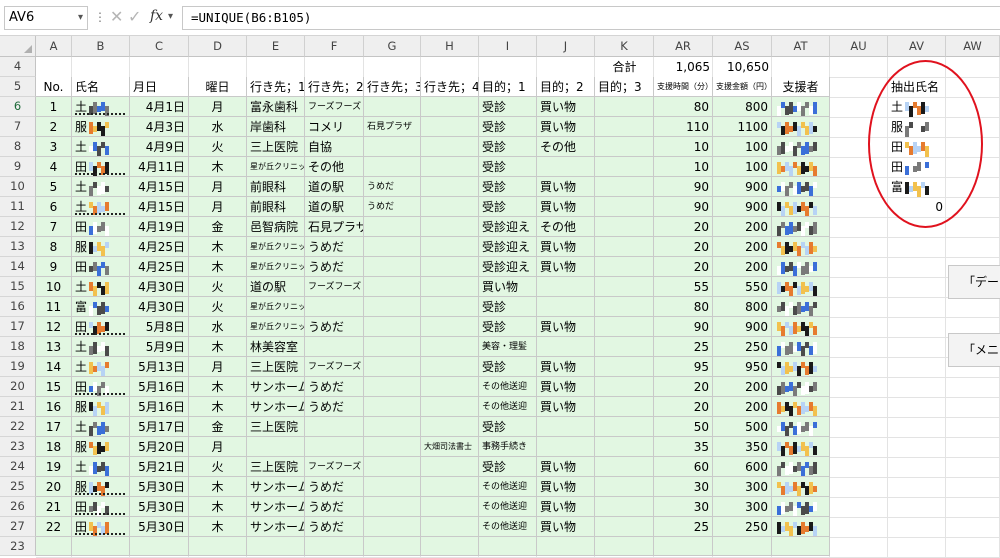  Describe the element at coordinates (218, 227) in the screenshot. I see `cell-d: 金` at that location.